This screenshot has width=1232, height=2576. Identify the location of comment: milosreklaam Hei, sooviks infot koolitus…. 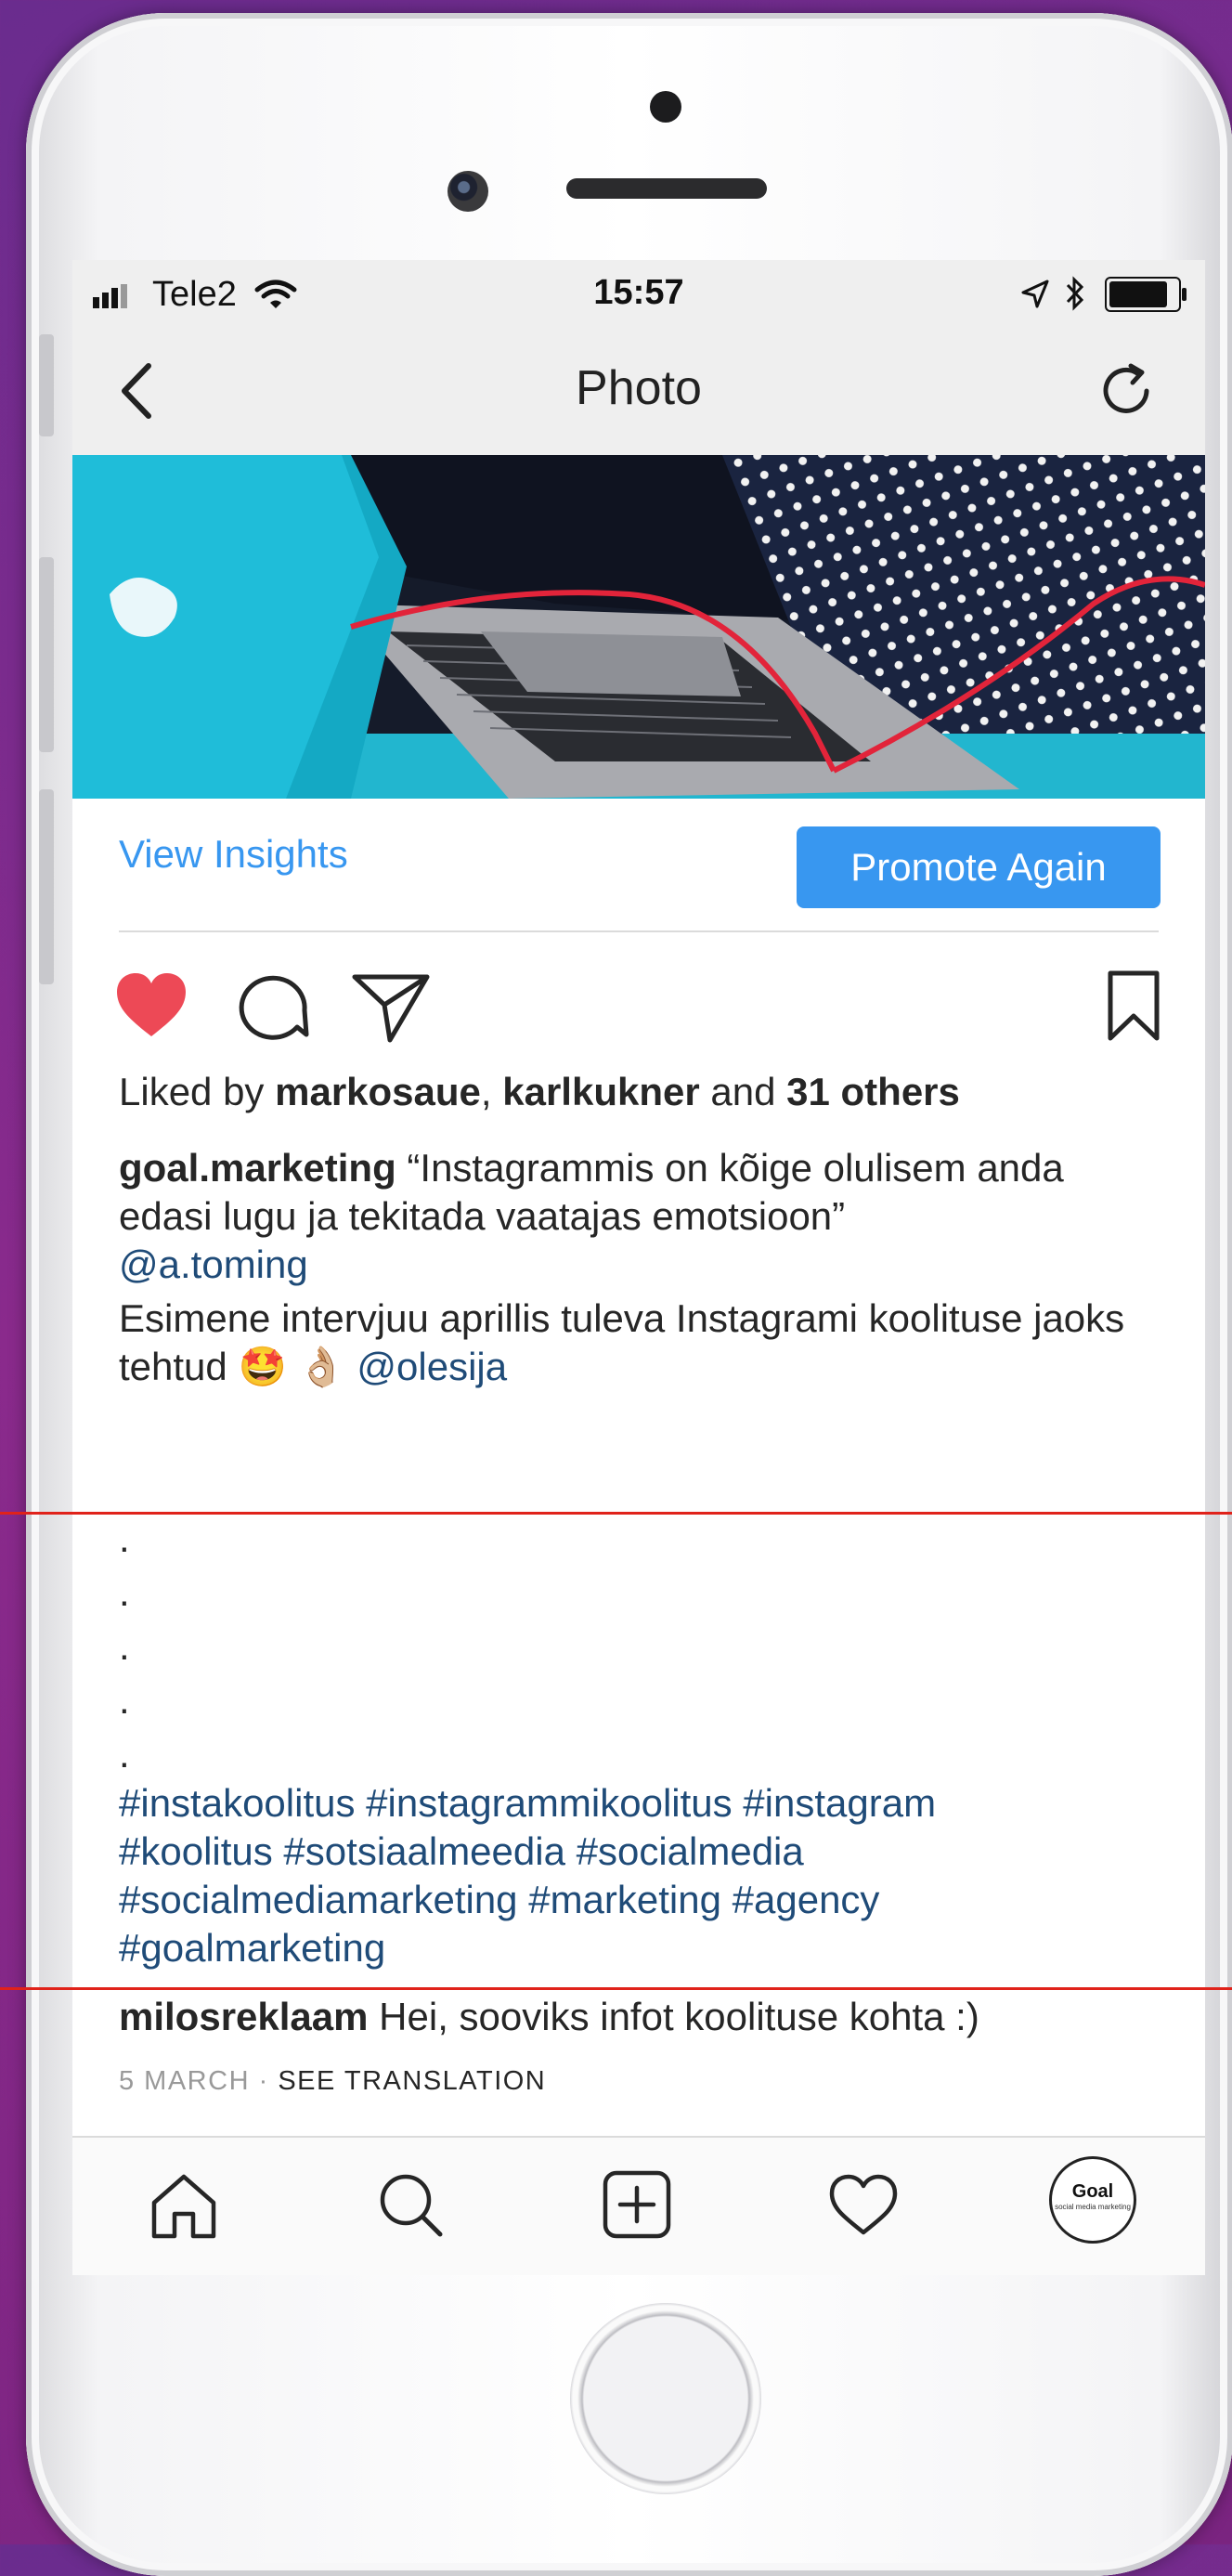
(639, 2017).